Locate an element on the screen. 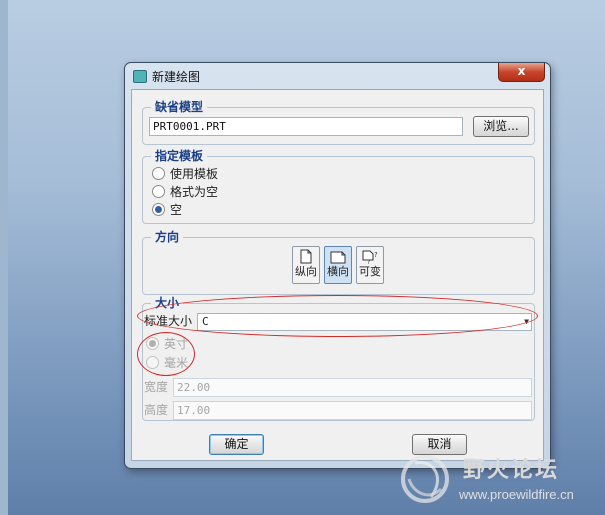  template-option-use-template: 使用模板 is located at coordinates (185, 174).